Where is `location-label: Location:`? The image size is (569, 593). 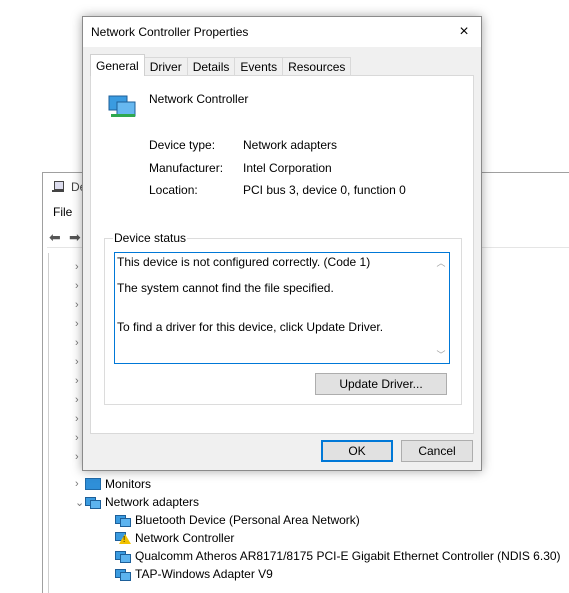 location-label: Location: is located at coordinates (173, 190).